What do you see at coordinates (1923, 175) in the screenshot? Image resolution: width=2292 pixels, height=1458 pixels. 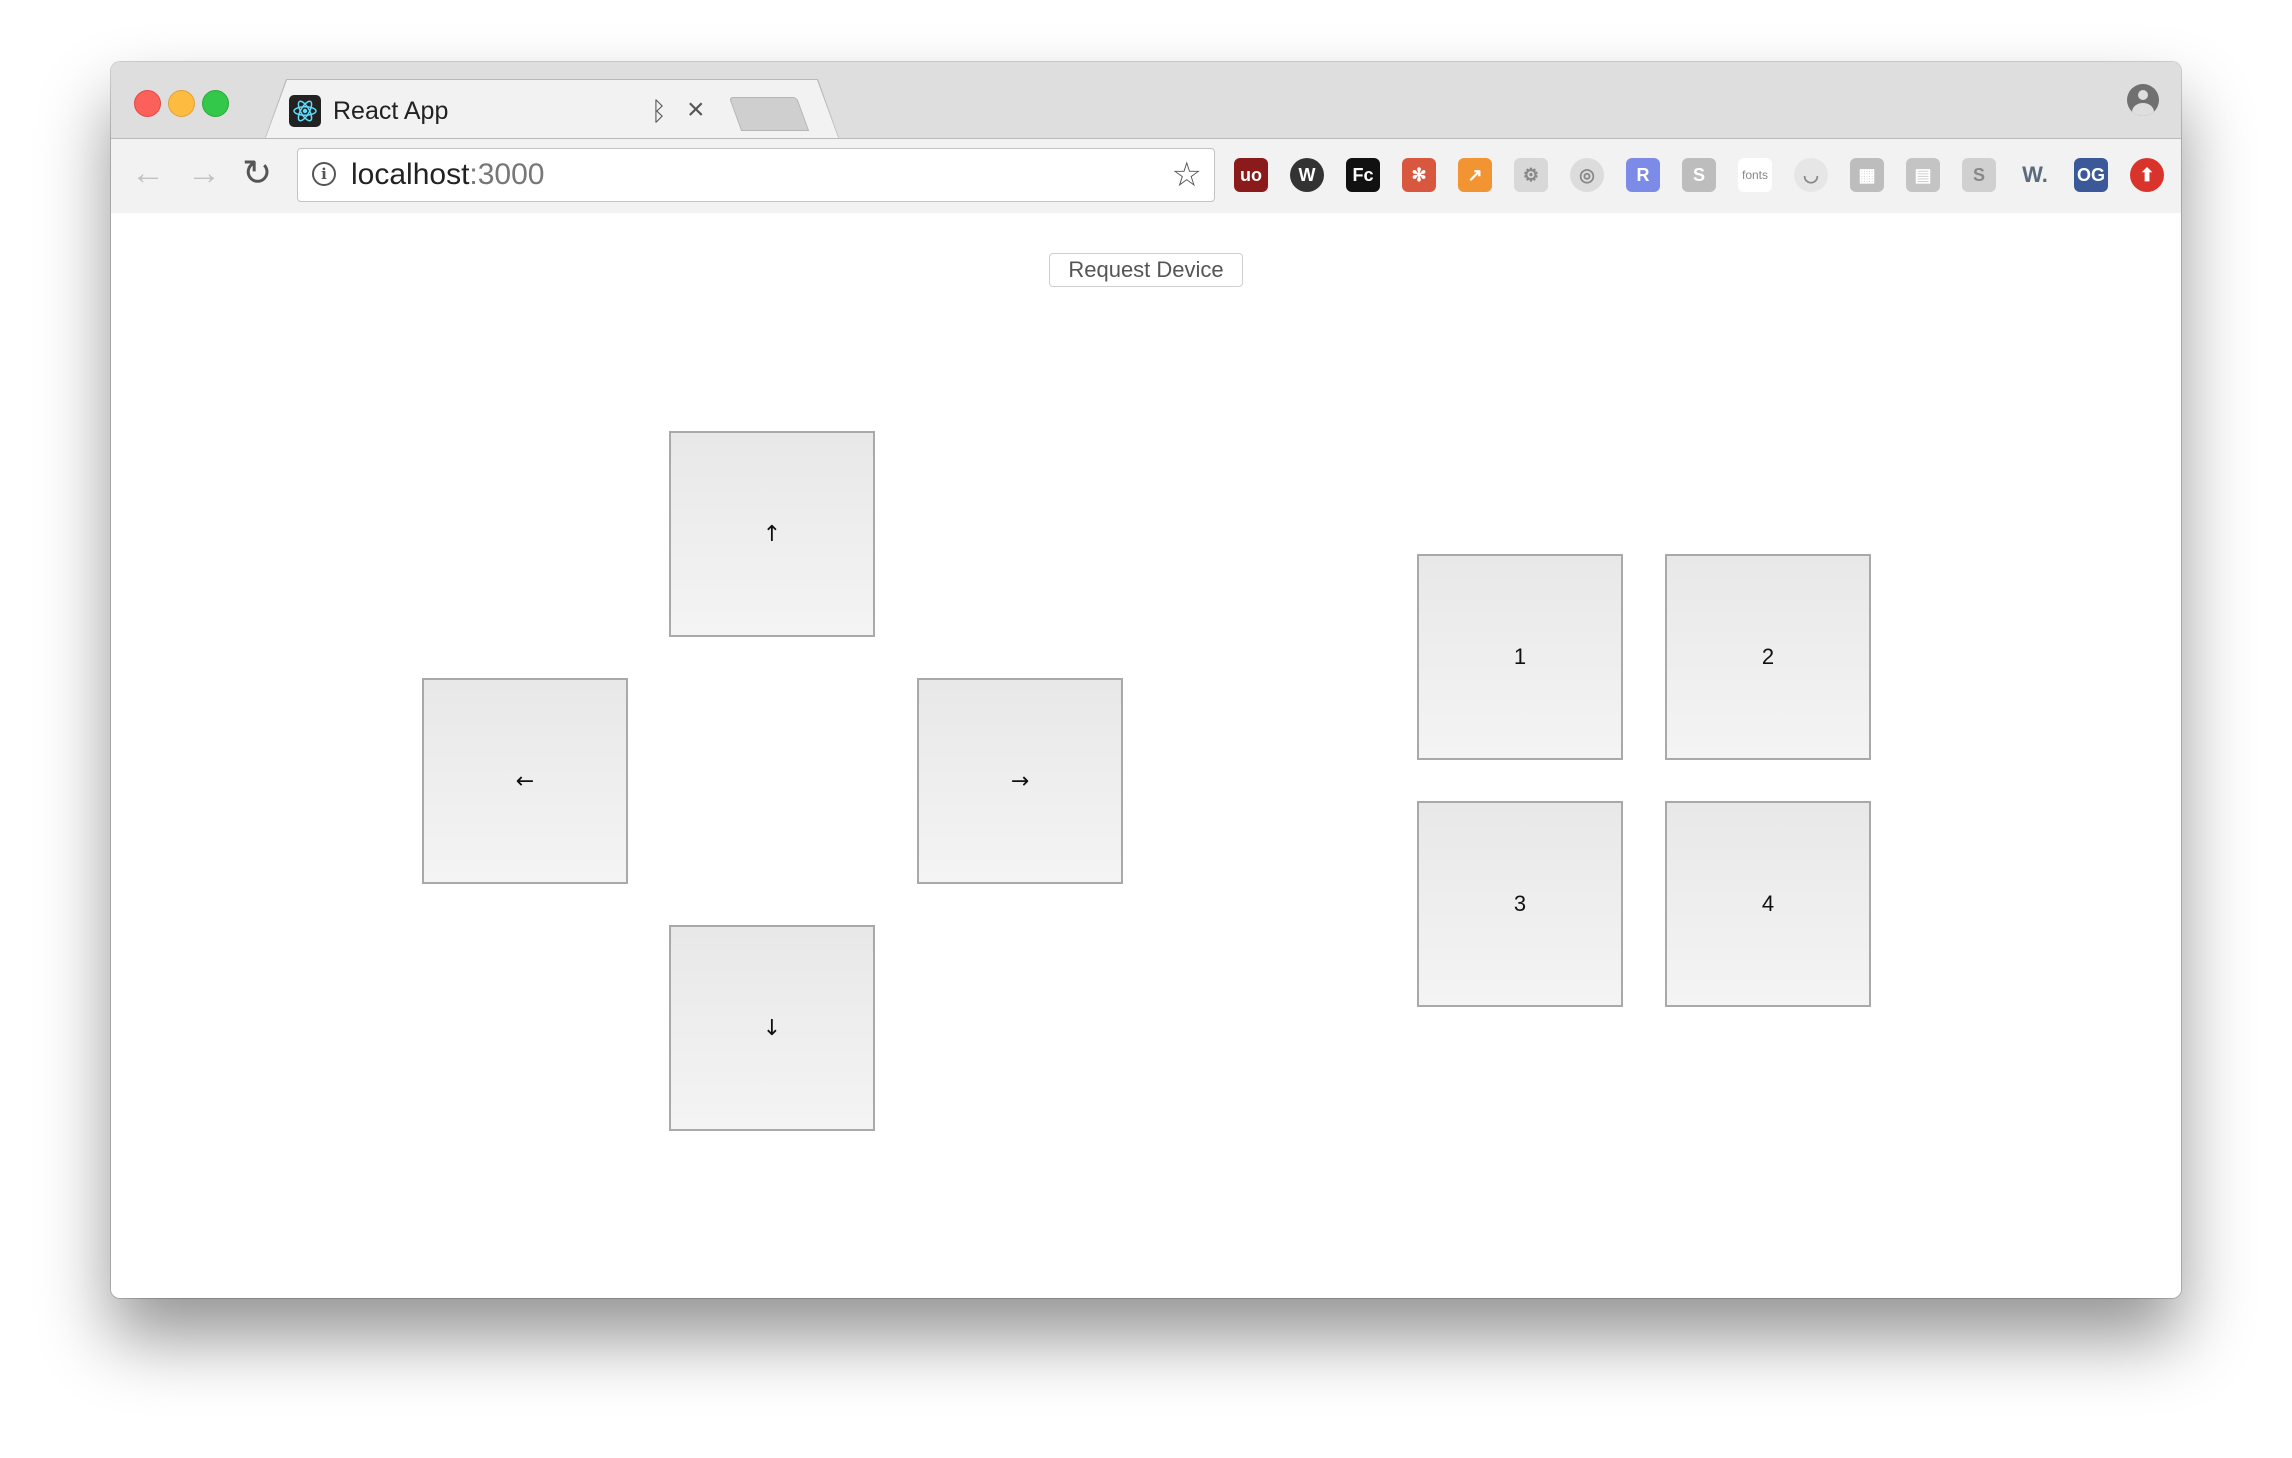 I see `chart-ext-icon: ▤` at bounding box center [1923, 175].